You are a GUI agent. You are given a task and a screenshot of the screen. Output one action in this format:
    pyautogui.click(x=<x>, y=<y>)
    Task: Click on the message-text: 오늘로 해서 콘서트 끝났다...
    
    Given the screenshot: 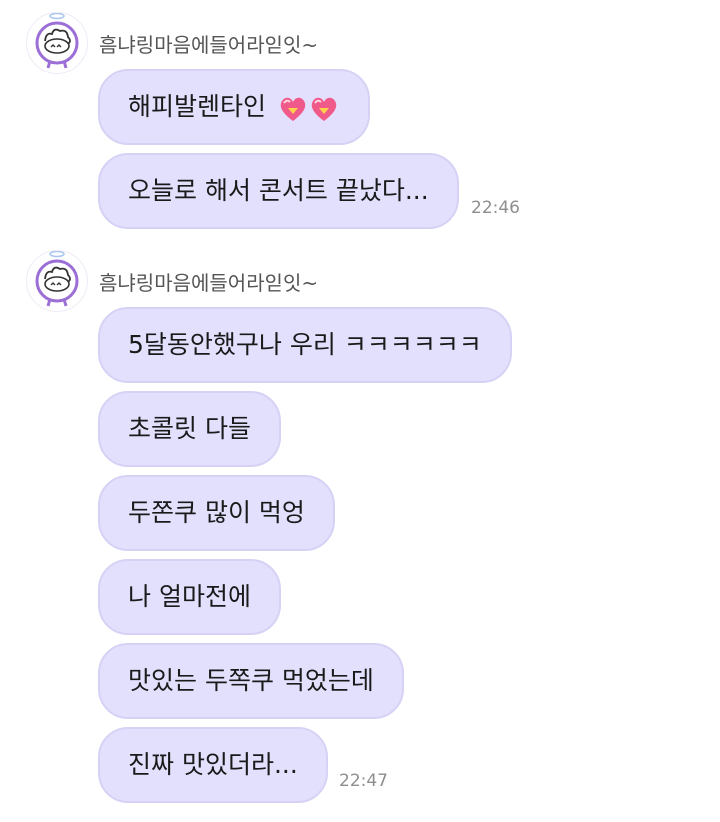 What is the action you would take?
    pyautogui.click(x=278, y=190)
    